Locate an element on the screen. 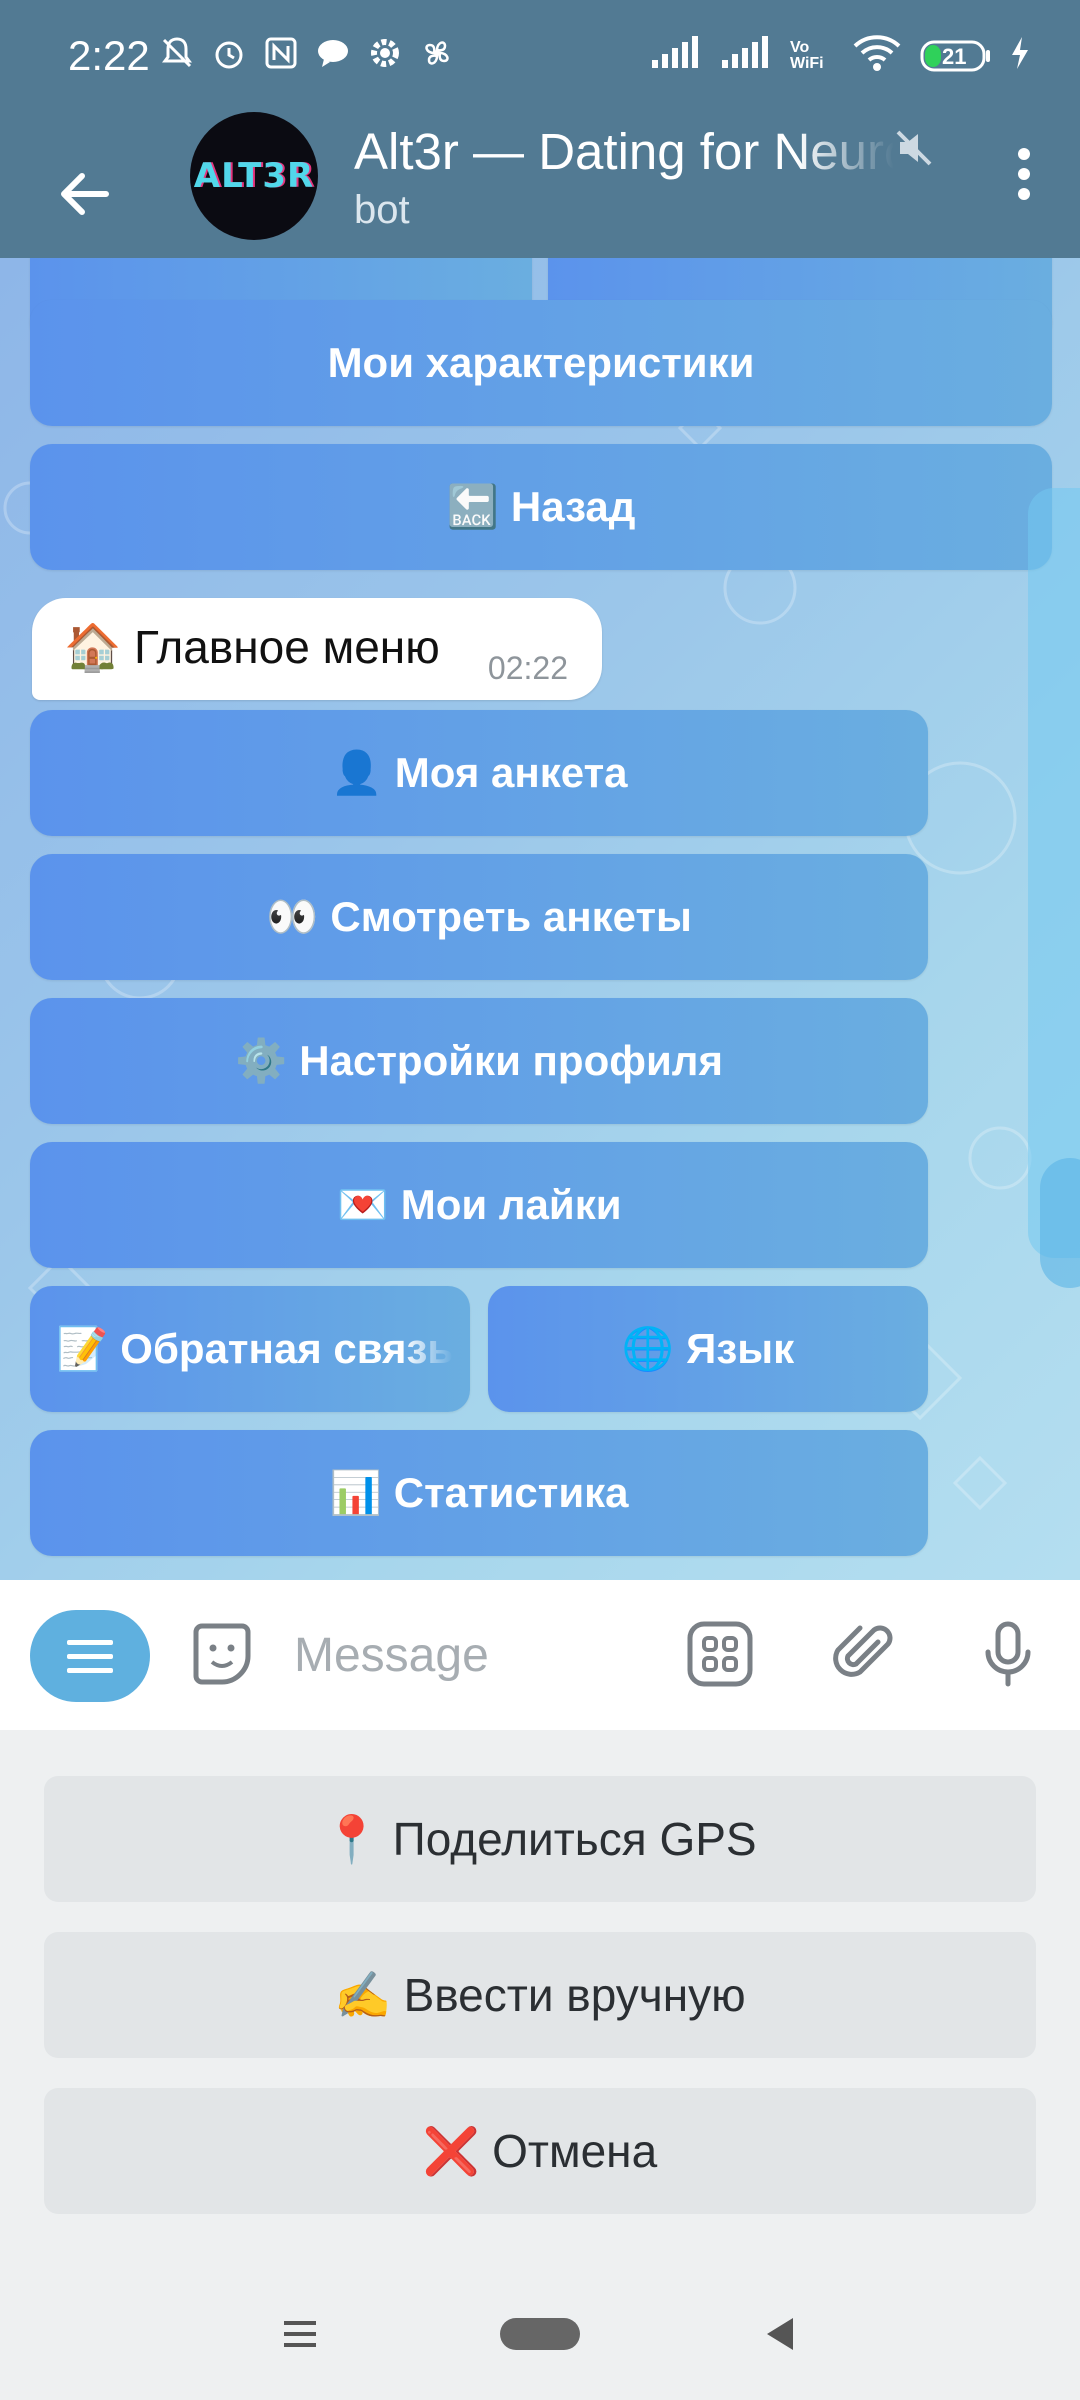 The image size is (1080, 2400). chat-subtitle: bot is located at coordinates (382, 210).